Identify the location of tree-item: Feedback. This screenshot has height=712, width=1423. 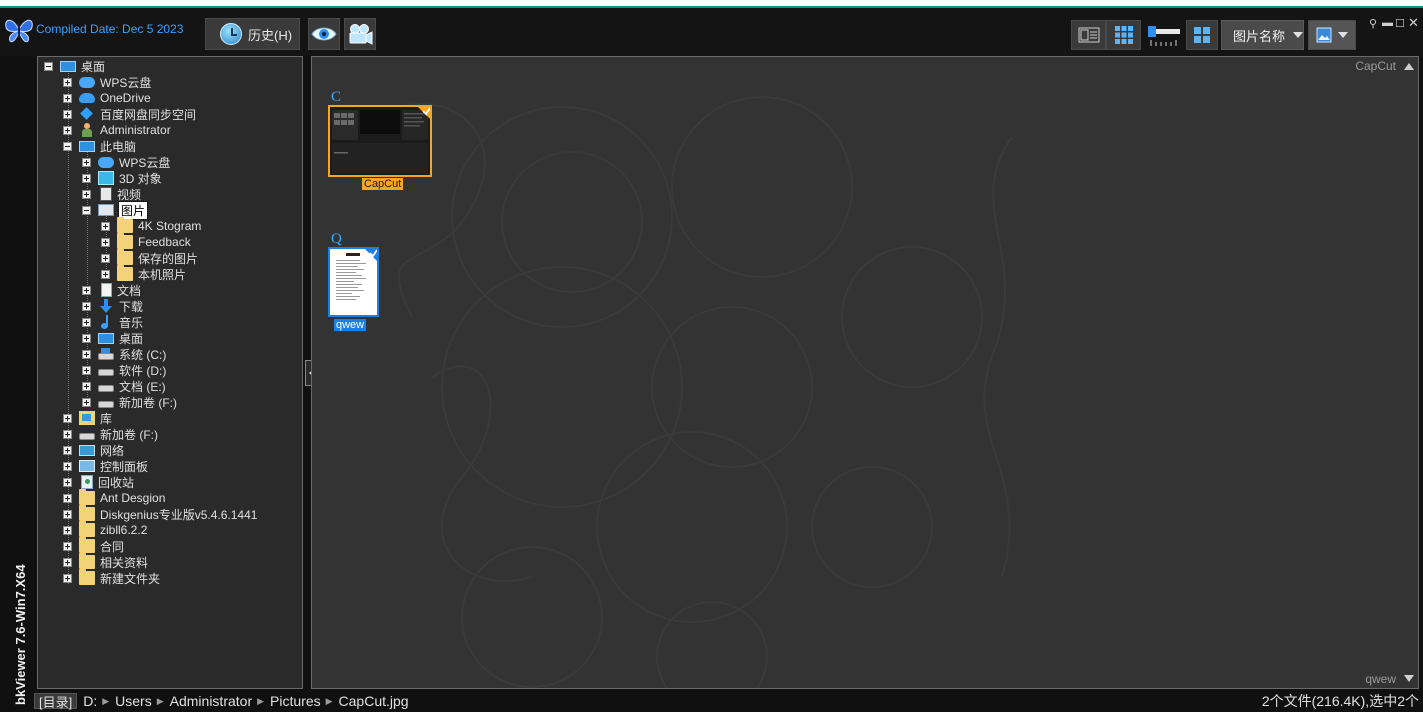
(146, 241).